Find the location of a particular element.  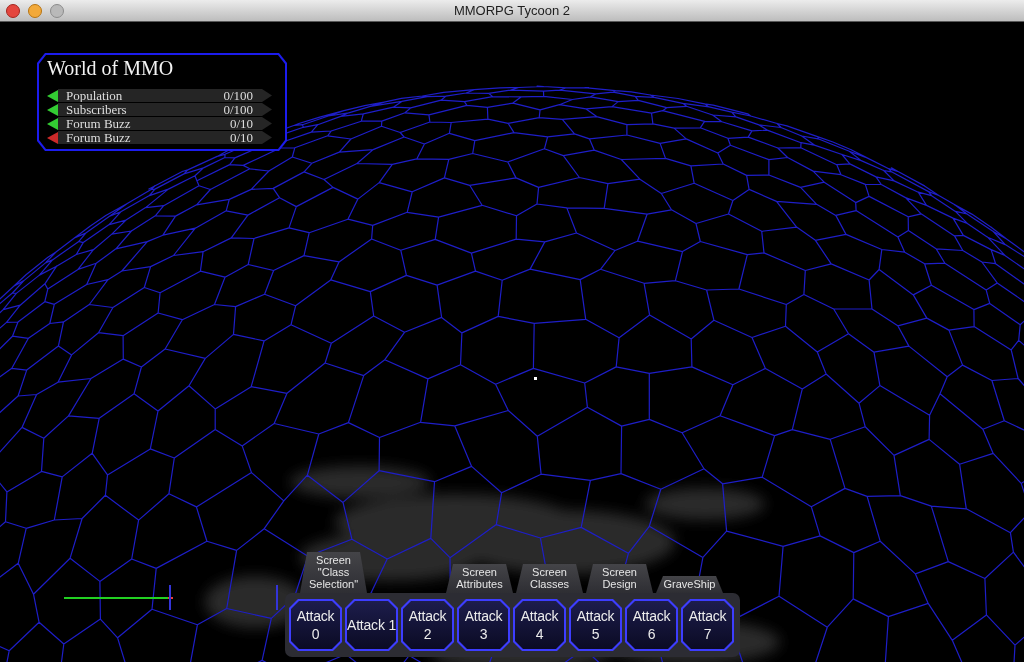

action-button: Attack 4 is located at coordinates (539, 625).